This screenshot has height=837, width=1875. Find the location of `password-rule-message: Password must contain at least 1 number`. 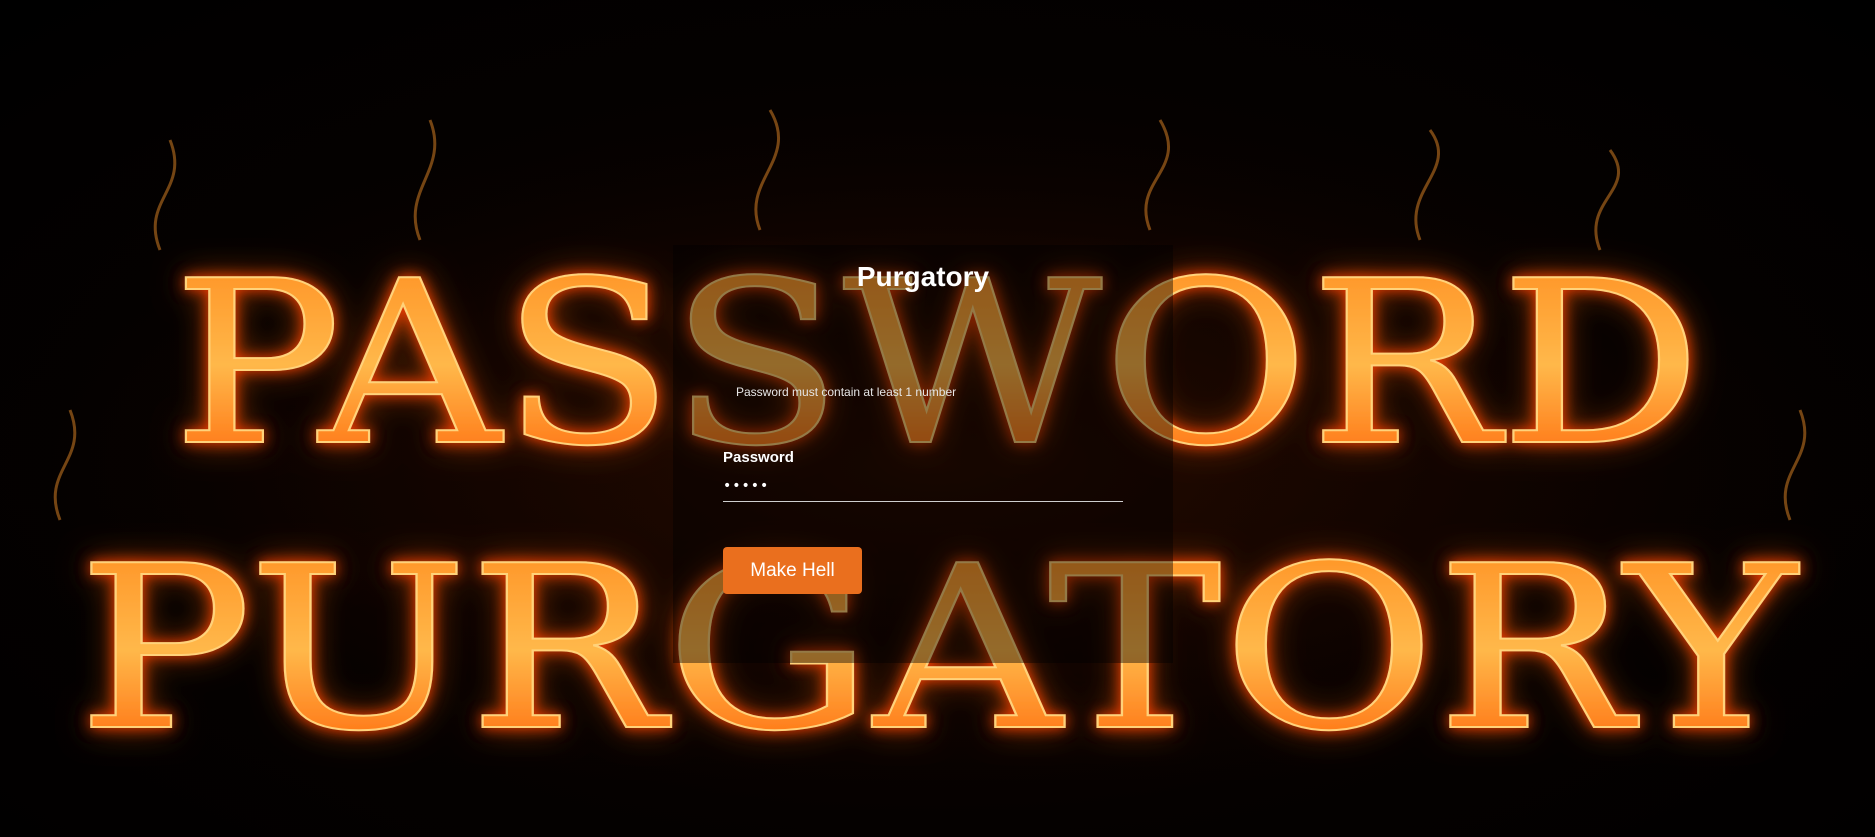

password-rule-message: Password must contain at least 1 number is located at coordinates (846, 392).